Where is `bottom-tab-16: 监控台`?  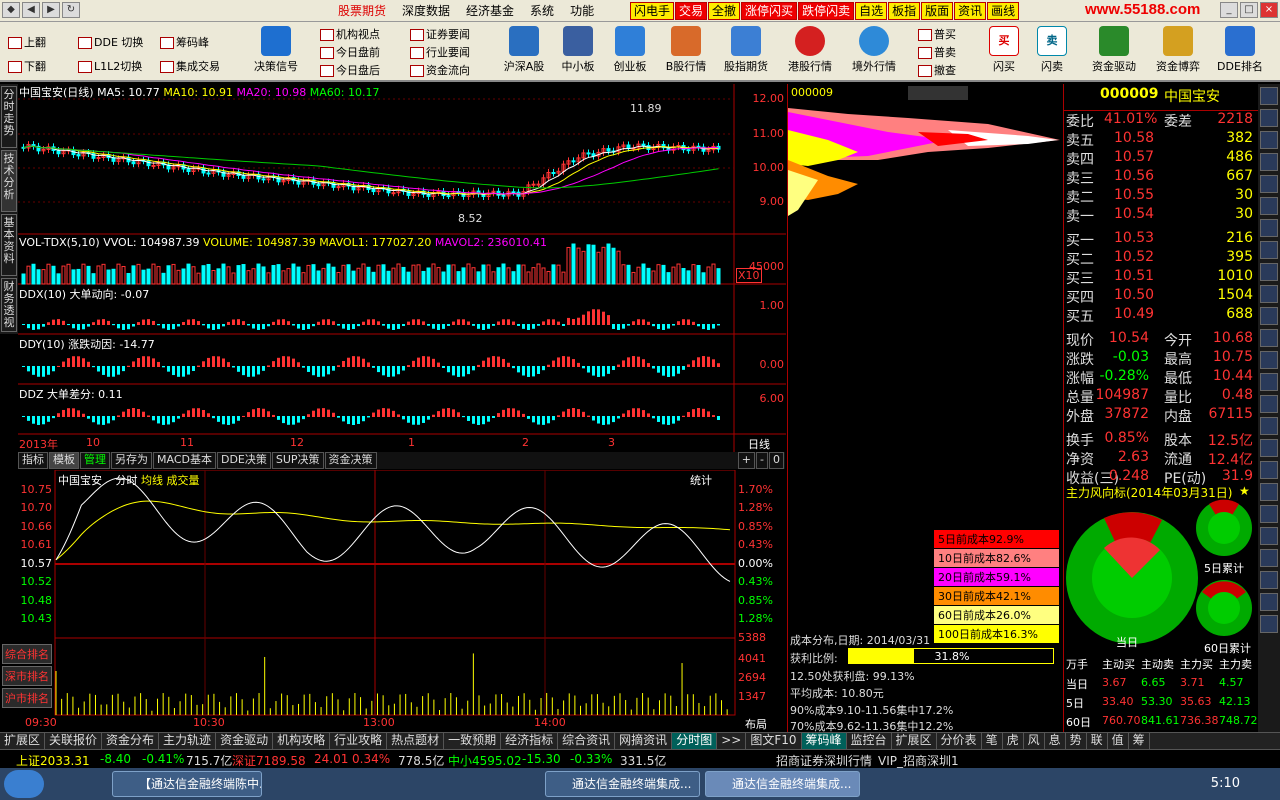 bottom-tab-16: 监控台 is located at coordinates (869, 741).